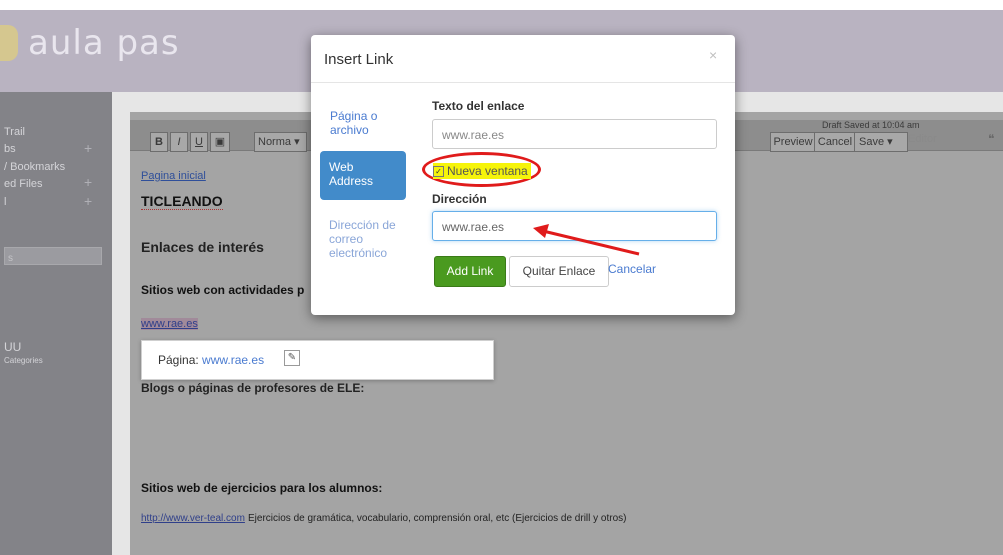 The height and width of the screenshot is (555, 1003). Describe the element at coordinates (104, 43) in the screenshot. I see `logo-text: aula pas` at that location.